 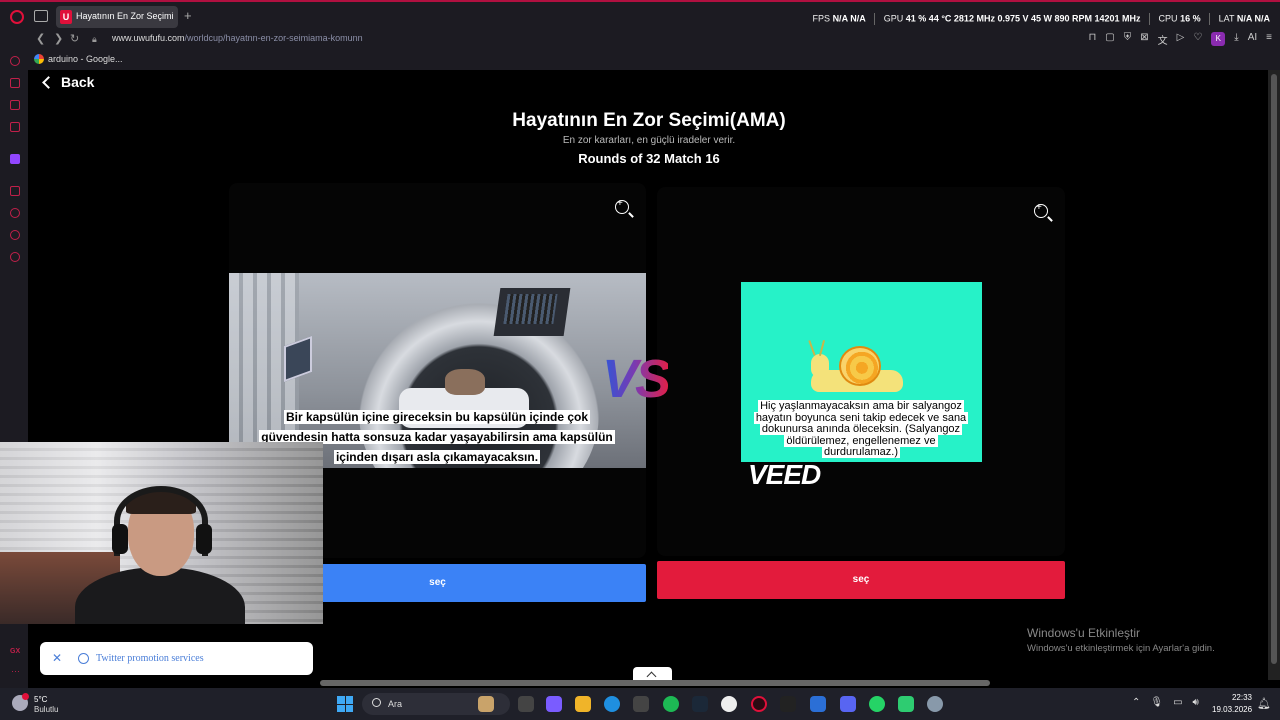 What do you see at coordinates (655, 683) in the screenshot?
I see `horizontal-scrollbar` at bounding box center [655, 683].